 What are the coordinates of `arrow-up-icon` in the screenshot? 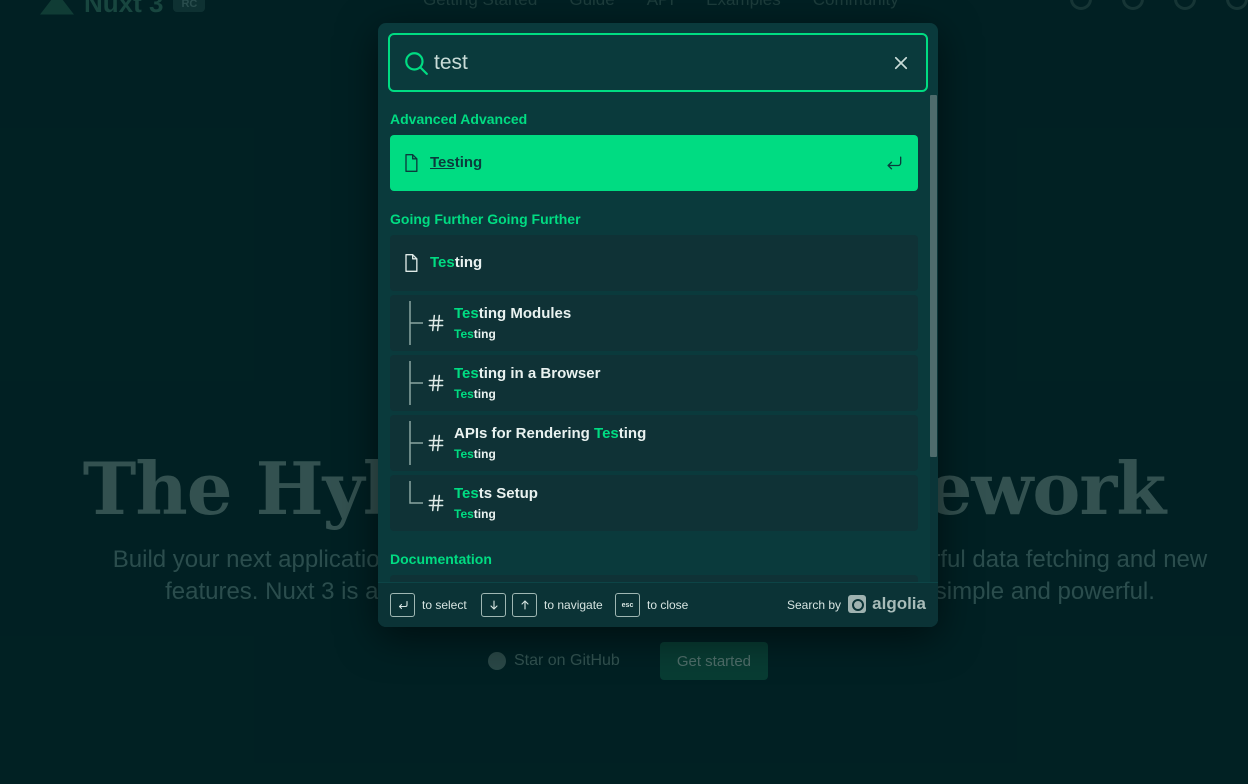 It's located at (524, 605).